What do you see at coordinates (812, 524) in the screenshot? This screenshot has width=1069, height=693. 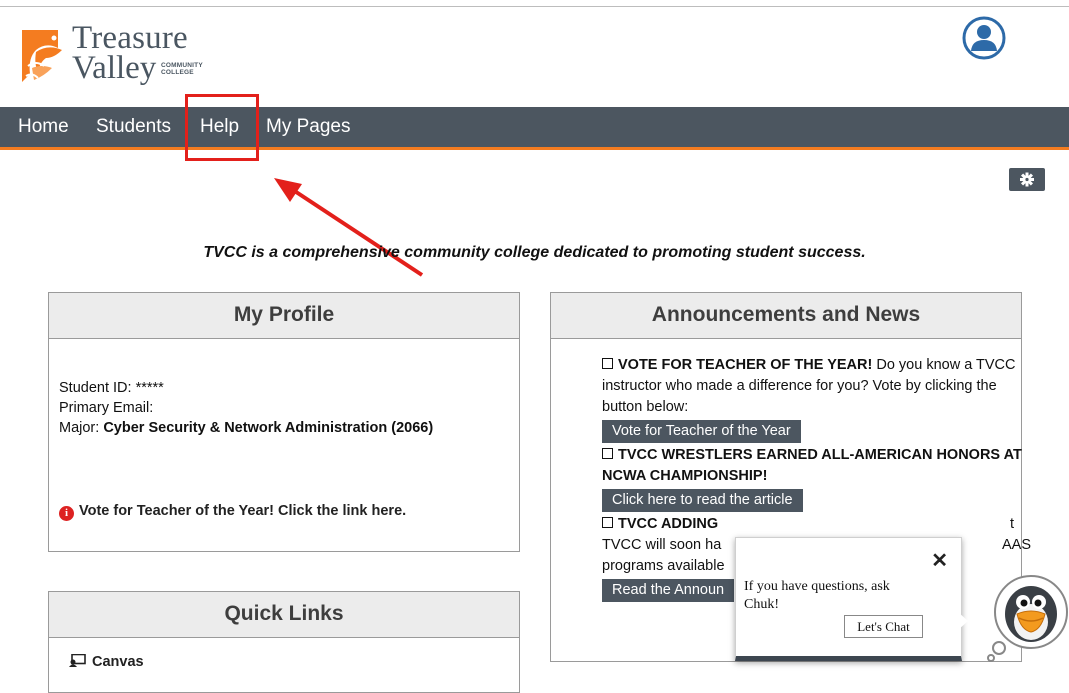 I see `news-item-adding: TVCC ADDING t` at bounding box center [812, 524].